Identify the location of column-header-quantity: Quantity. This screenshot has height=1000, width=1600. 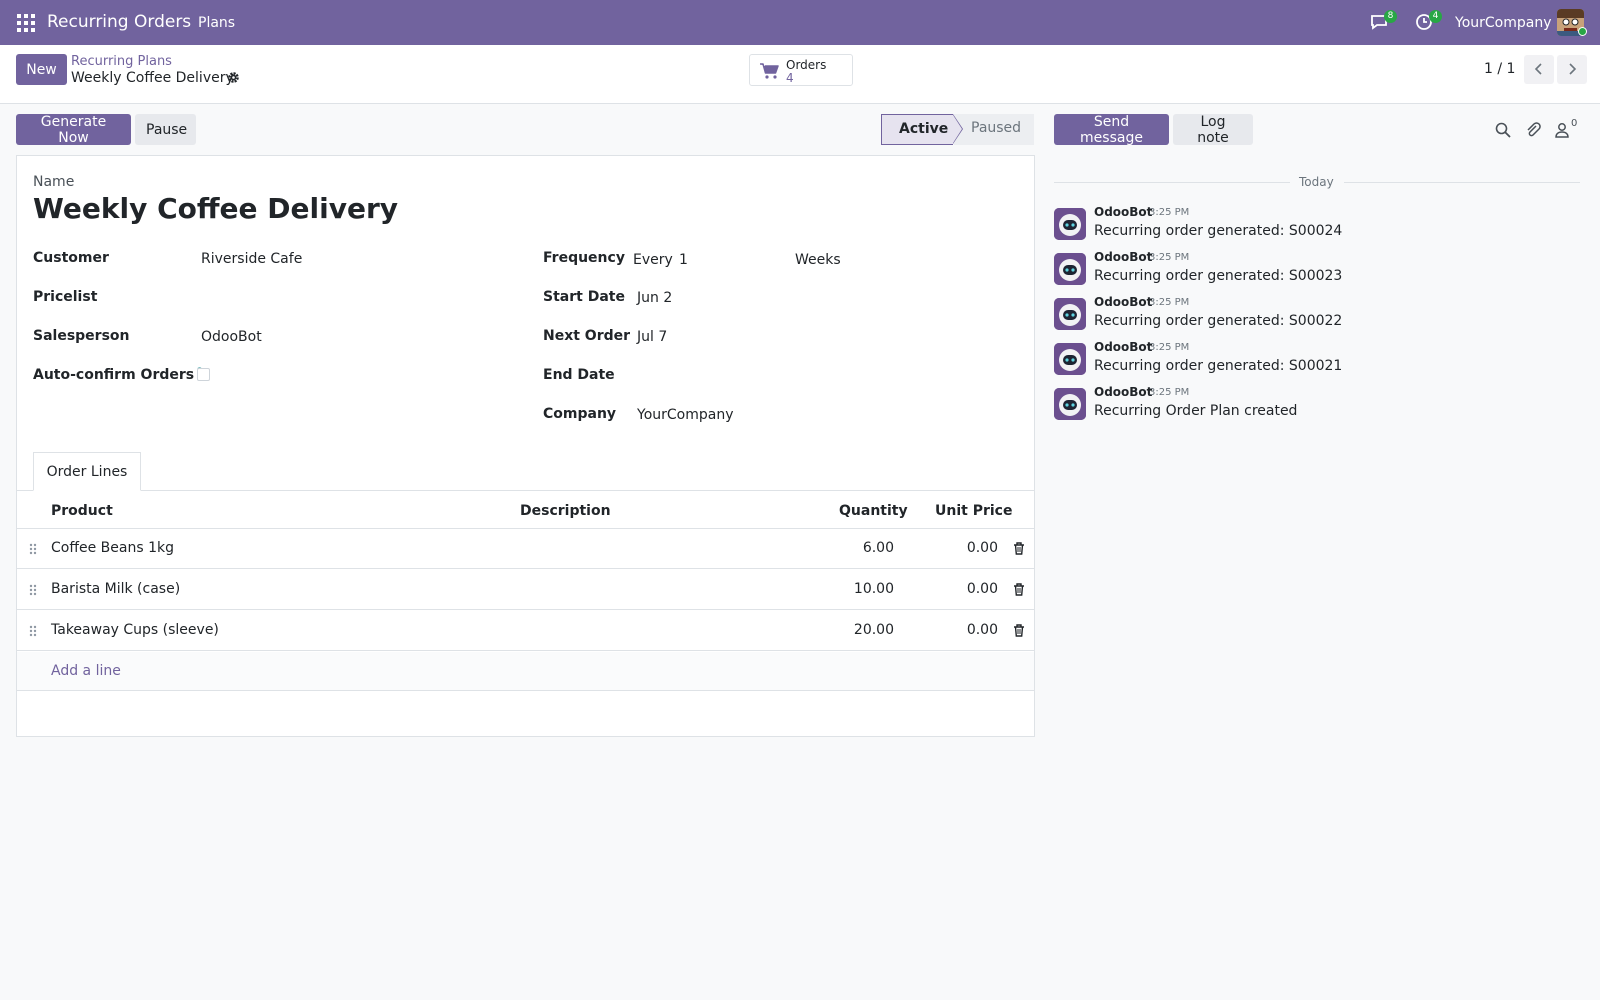
(873, 511).